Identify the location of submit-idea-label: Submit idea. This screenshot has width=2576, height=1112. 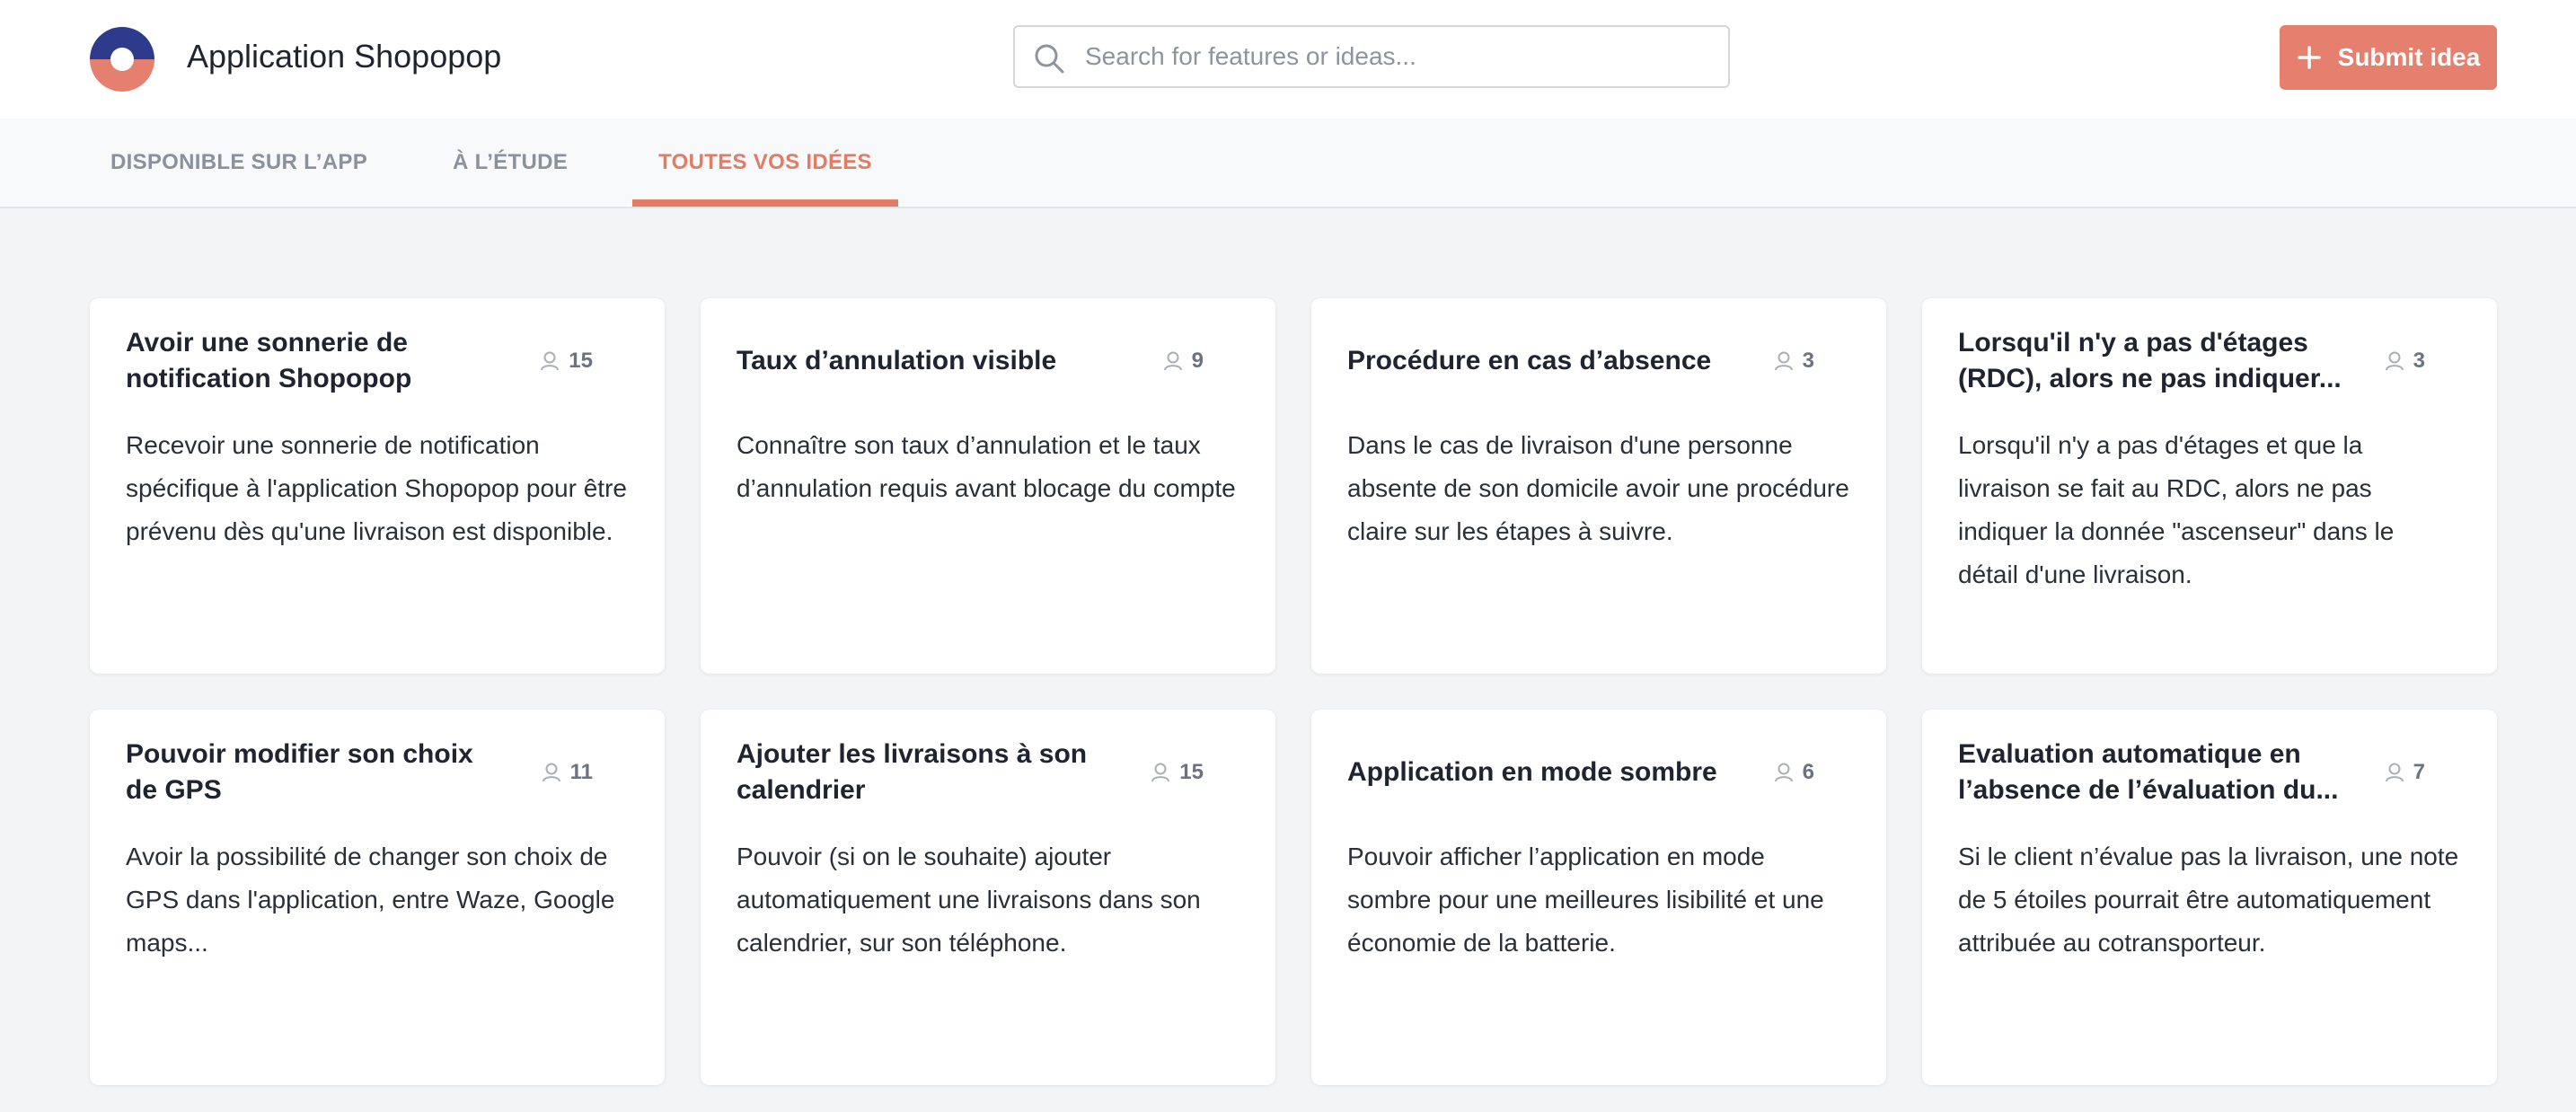
(2409, 57).